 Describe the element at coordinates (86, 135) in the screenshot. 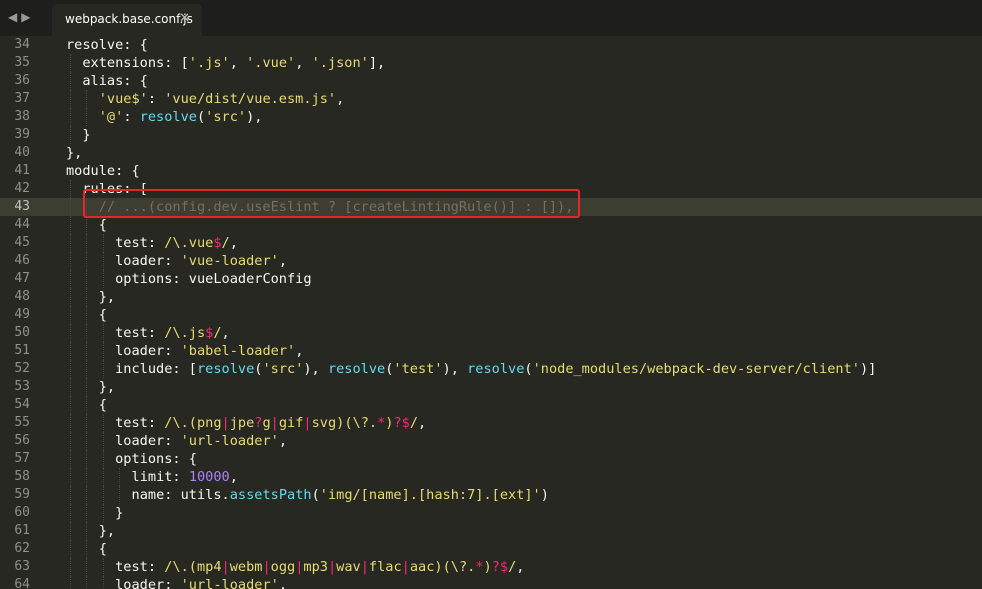

I see `code-text: }` at that location.